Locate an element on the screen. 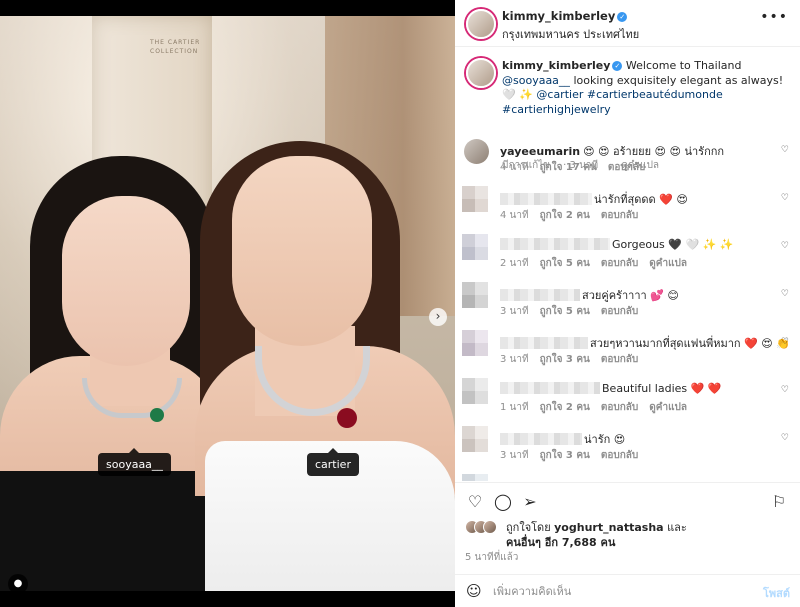  caption-username: kimmy_kimberley is located at coordinates (556, 65).